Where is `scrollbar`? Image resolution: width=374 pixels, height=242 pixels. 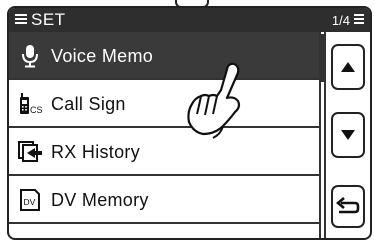 scrollbar is located at coordinates (322, 135).